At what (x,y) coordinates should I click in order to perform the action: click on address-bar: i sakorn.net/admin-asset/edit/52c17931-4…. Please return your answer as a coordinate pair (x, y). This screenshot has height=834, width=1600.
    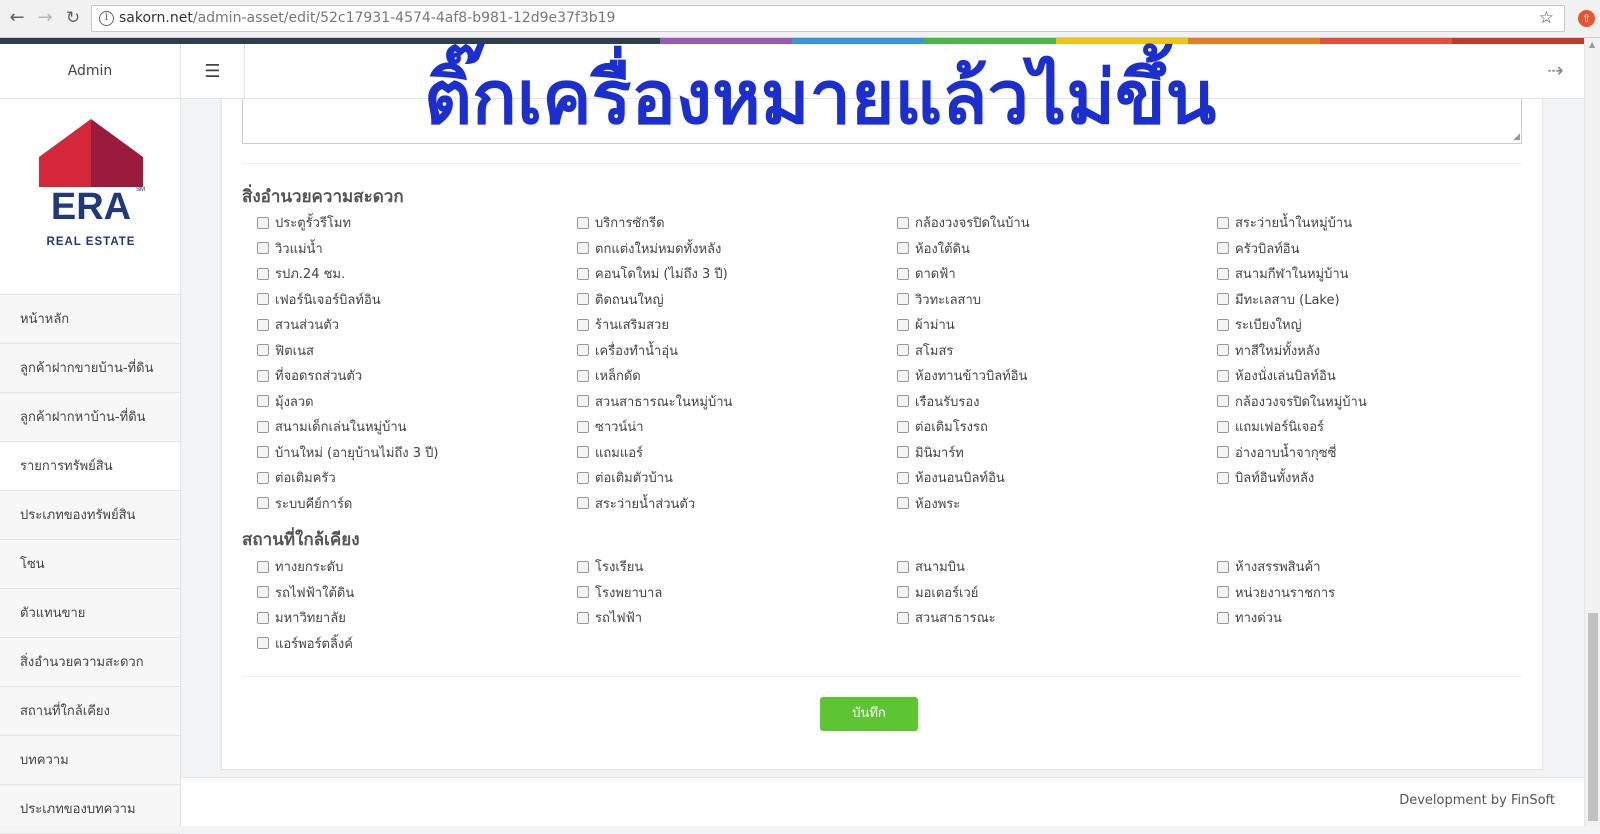
    Looking at the image, I should click on (828, 18).